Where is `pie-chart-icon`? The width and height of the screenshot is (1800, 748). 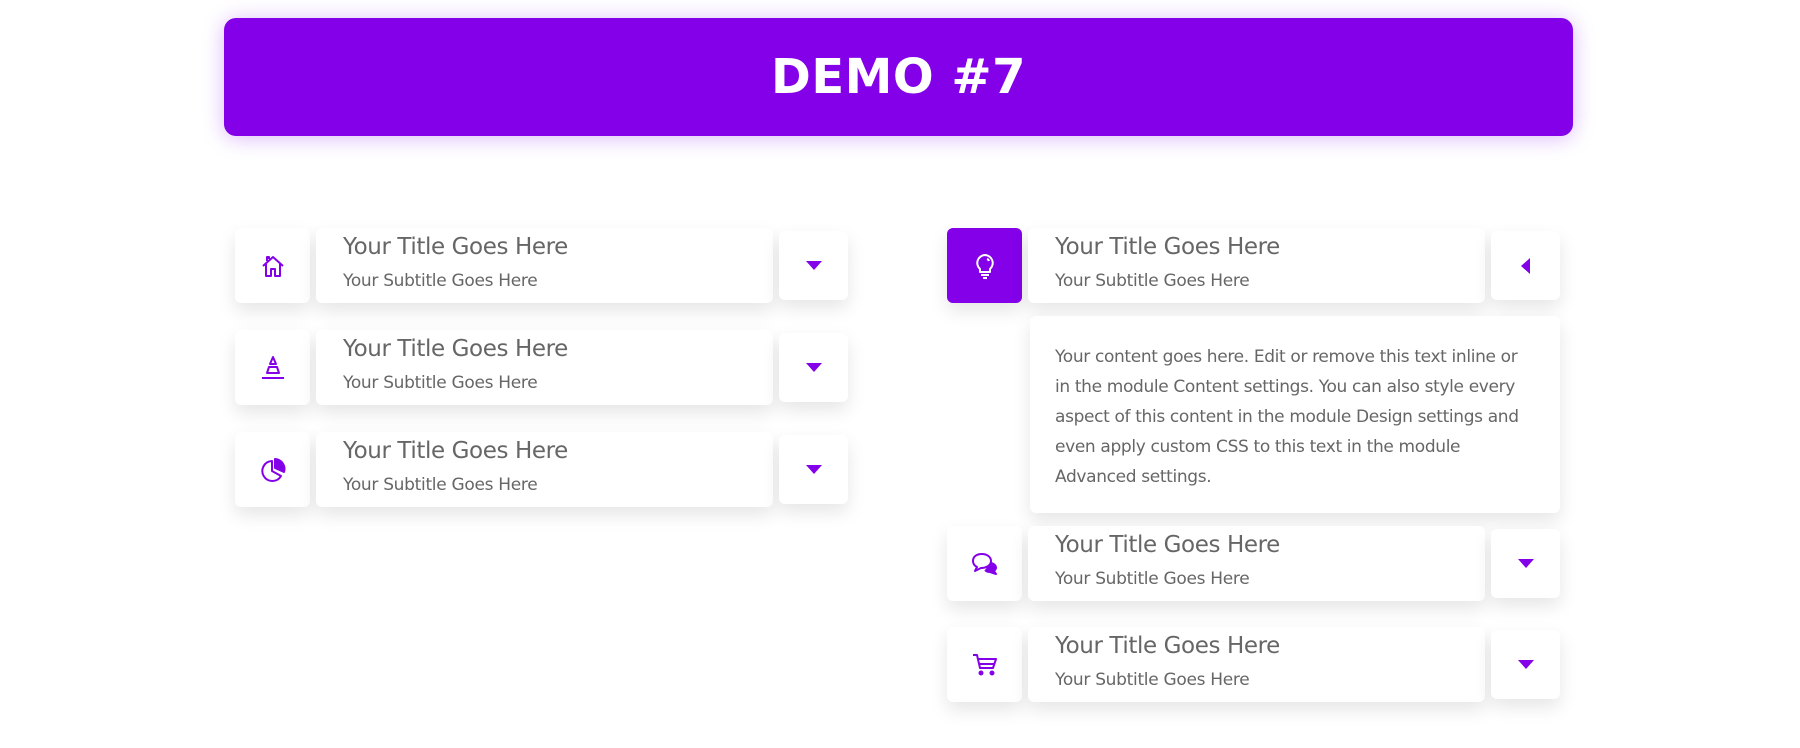
pie-chart-icon is located at coordinates (273, 470).